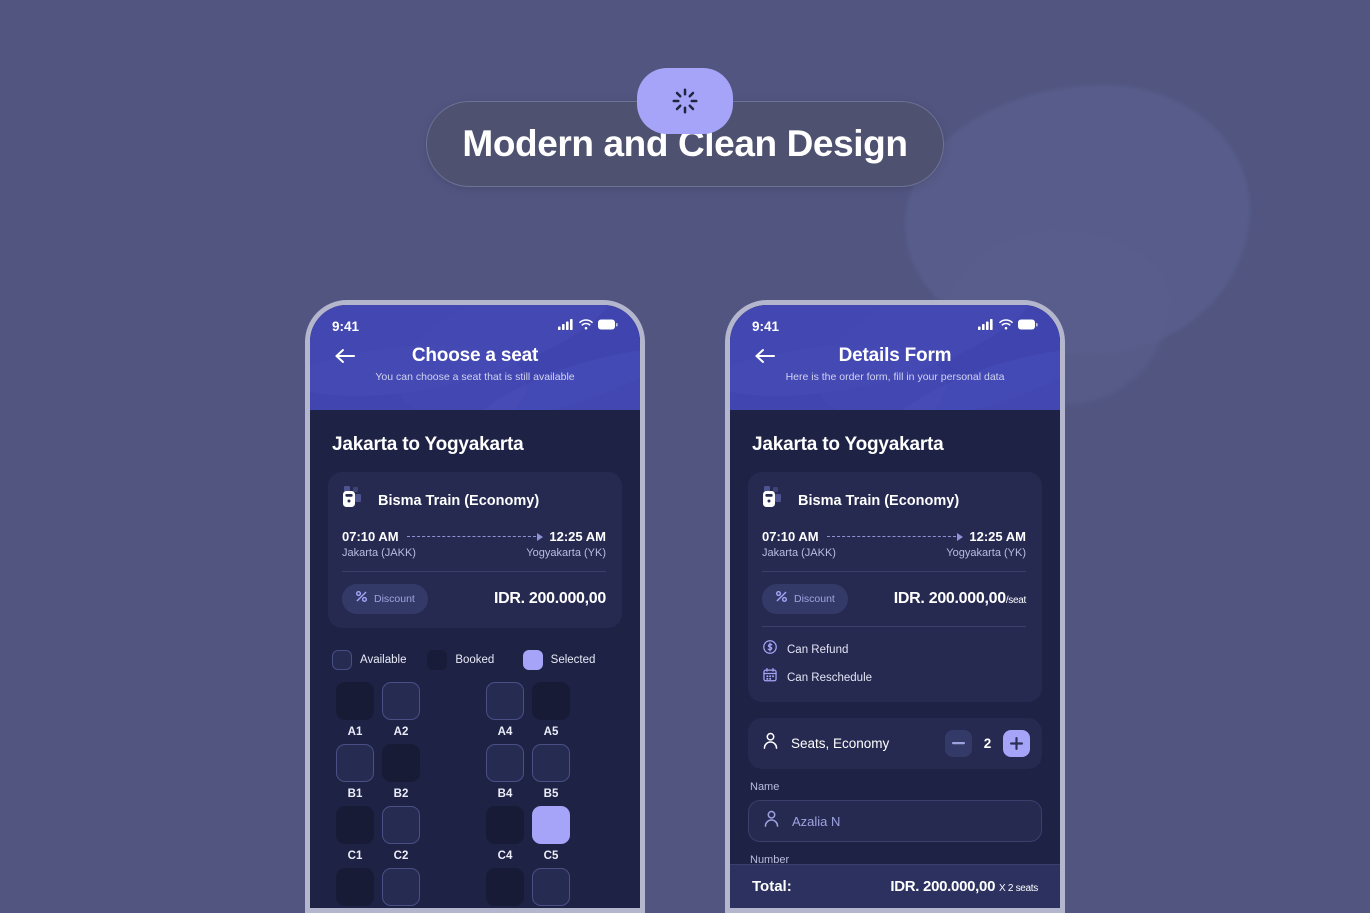 The width and height of the screenshot is (1370, 913). What do you see at coordinates (949, 598) in the screenshot?
I see `price-amount: IDR. 200.000,00` at bounding box center [949, 598].